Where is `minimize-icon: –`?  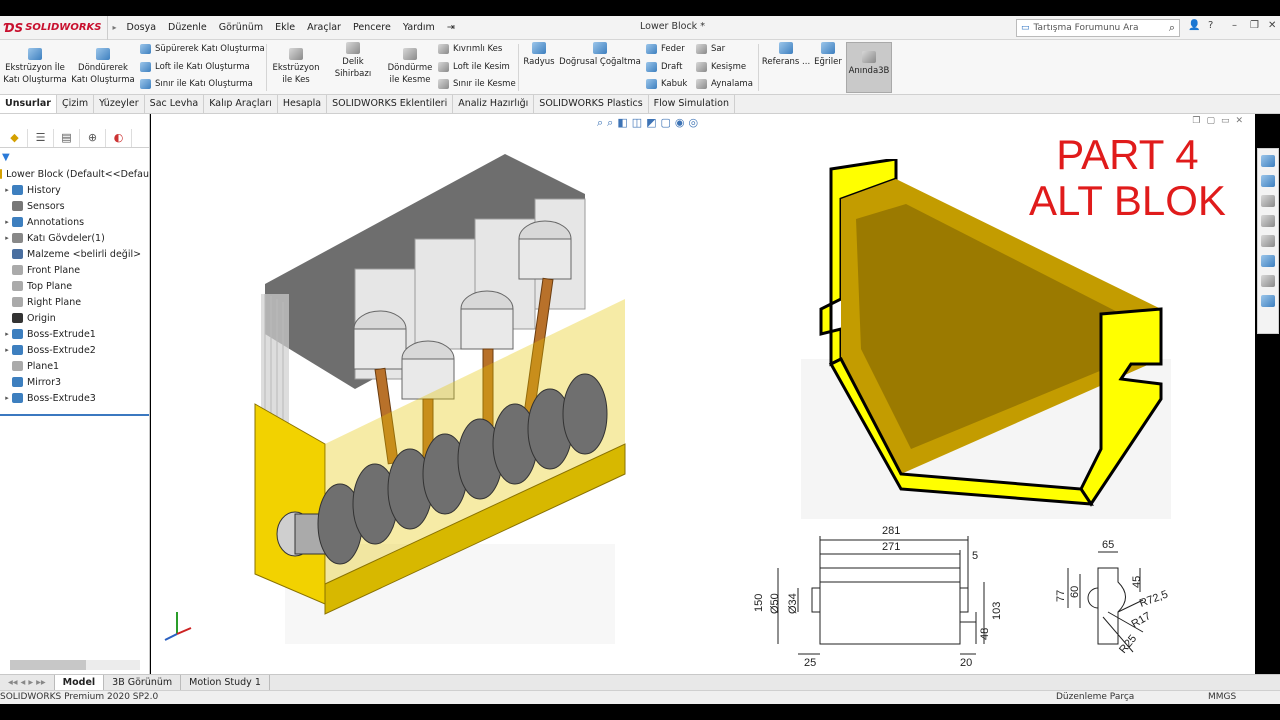 minimize-icon: – is located at coordinates (1234, 25).